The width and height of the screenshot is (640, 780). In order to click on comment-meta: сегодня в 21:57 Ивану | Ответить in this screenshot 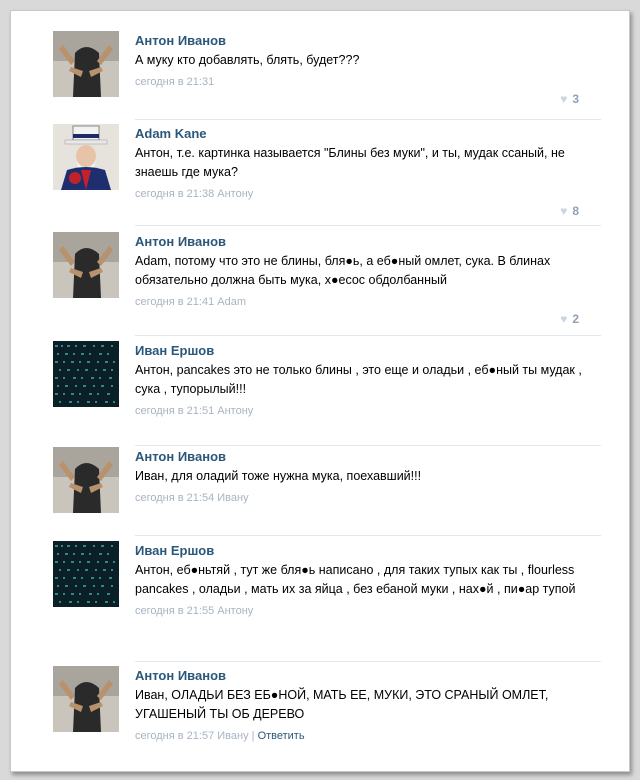, I will do `click(370, 736)`.